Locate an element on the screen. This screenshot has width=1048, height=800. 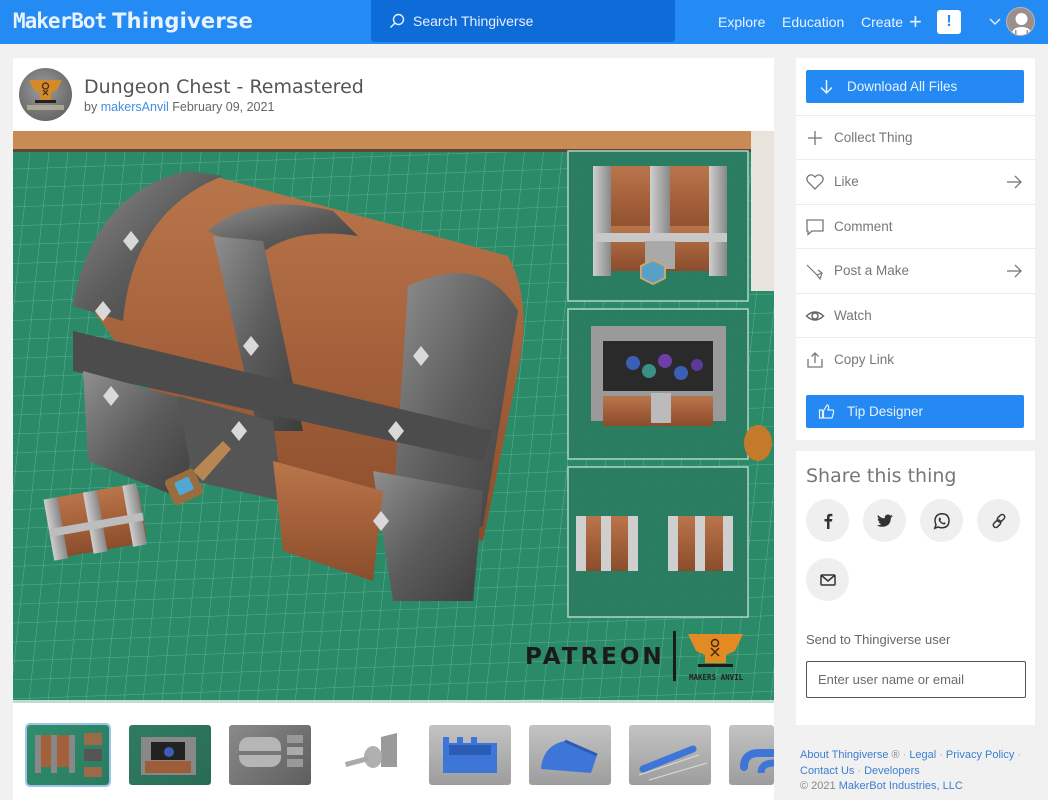
thing-byline: by makersAnvil February 09, 2021 is located at coordinates (179, 107).